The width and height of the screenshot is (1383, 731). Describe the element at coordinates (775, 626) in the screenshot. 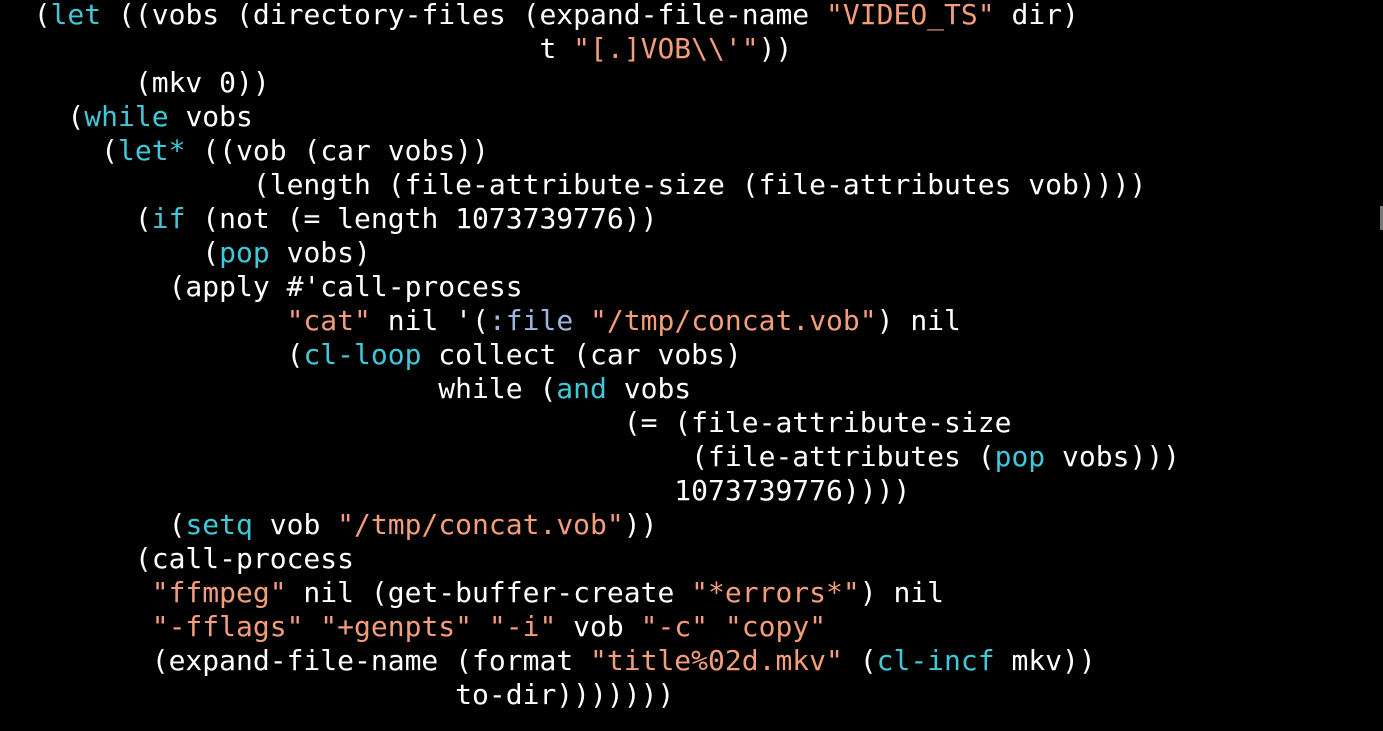

I see `code-string: "copy"` at that location.